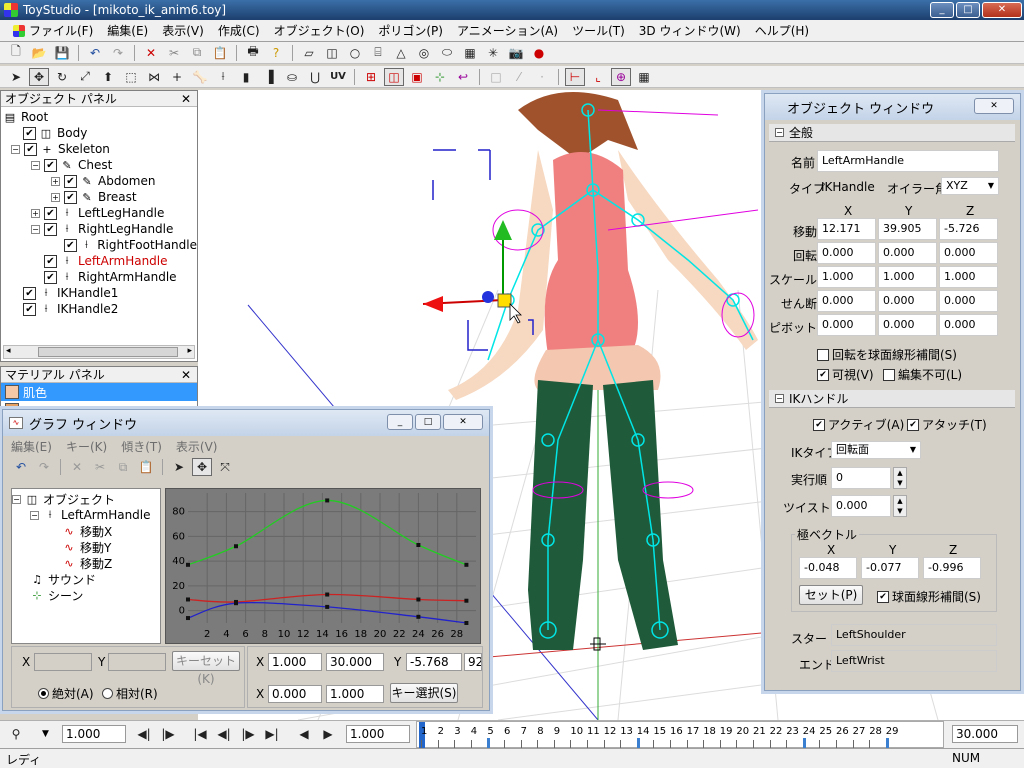 The height and width of the screenshot is (768, 1024). I want to click on last-frame-icon: ▶|, so click(272, 734).